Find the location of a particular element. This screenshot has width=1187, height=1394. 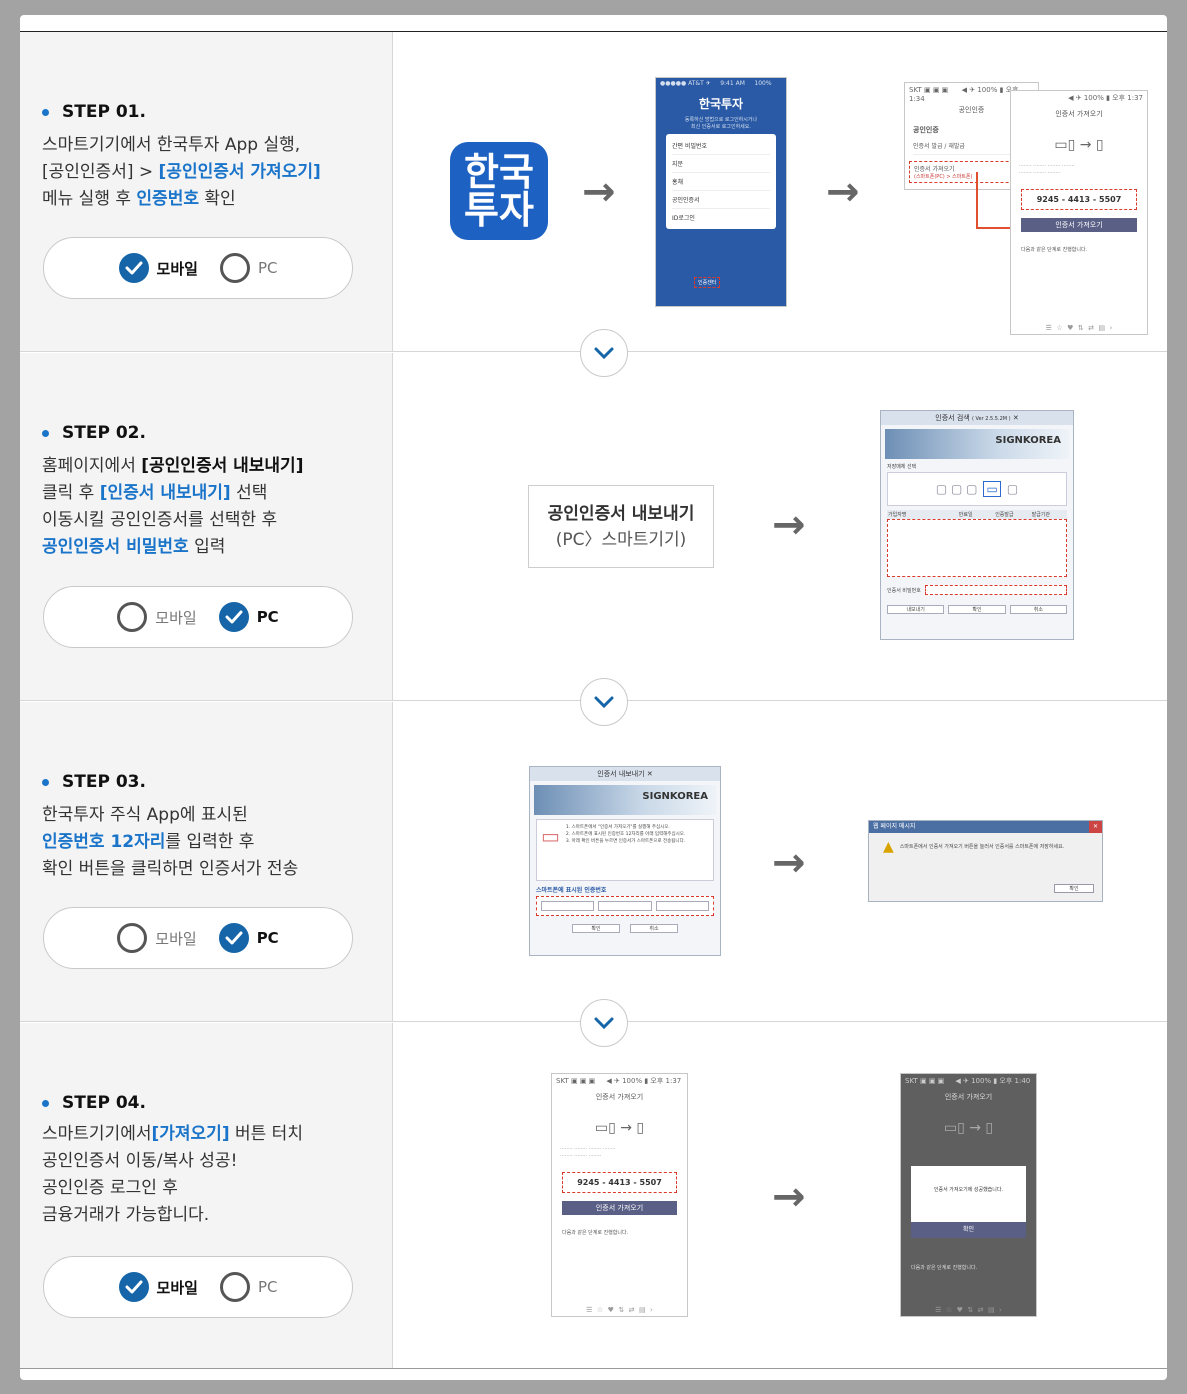

desc-line: 인증번호 12자리를 입력한 후 is located at coordinates (170, 842).